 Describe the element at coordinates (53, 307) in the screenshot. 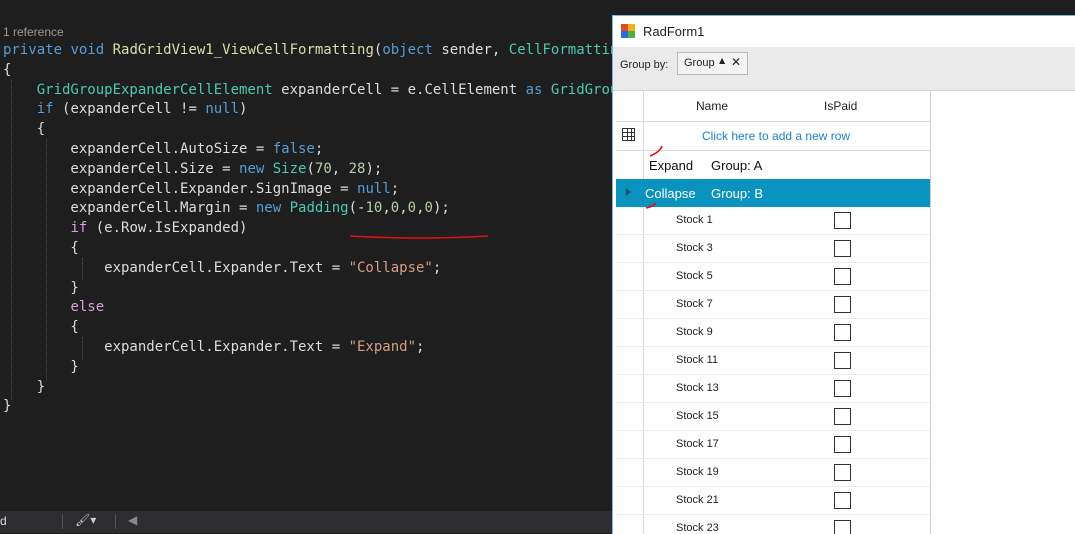

I see `code-line: else` at that location.